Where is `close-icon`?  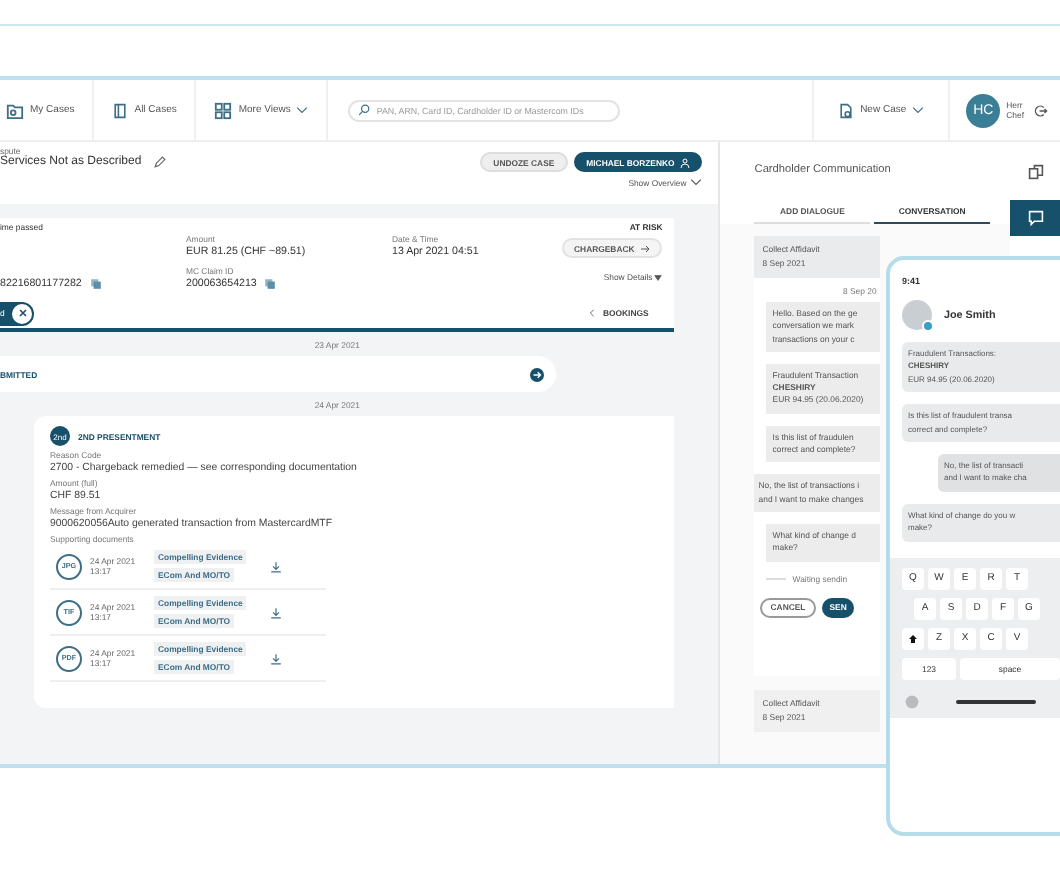
close-icon is located at coordinates (22, 313).